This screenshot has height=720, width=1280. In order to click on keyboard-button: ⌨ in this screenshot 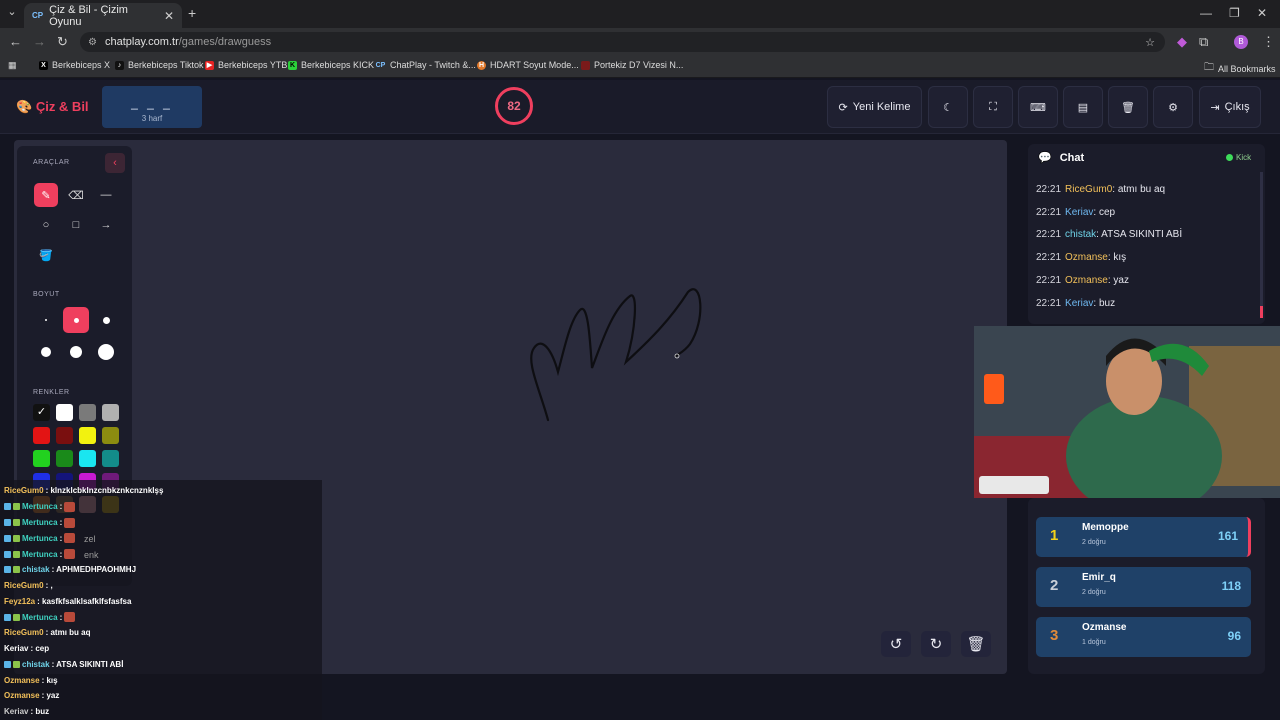, I will do `click(1038, 107)`.